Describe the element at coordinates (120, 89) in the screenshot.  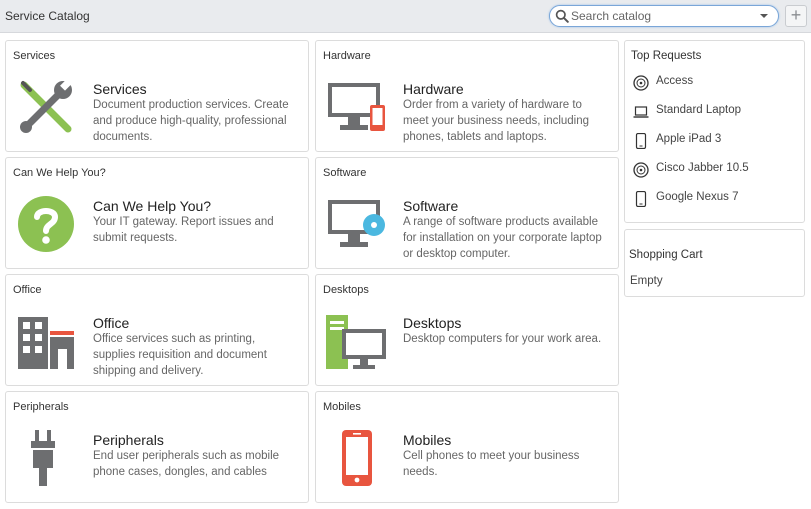
I see `card-title: Services` at that location.